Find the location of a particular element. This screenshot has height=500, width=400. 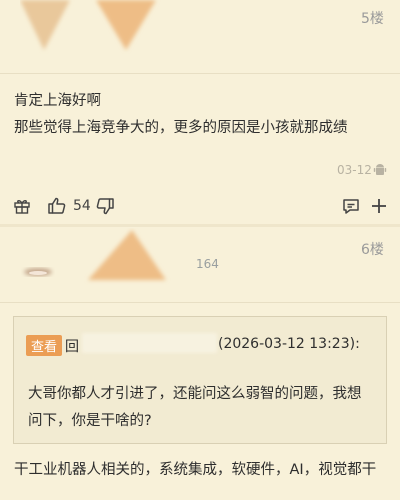

post-line-2: 那些觉得上海竞争大的，更多的原因是小孩就那成绩 is located at coordinates (181, 128).